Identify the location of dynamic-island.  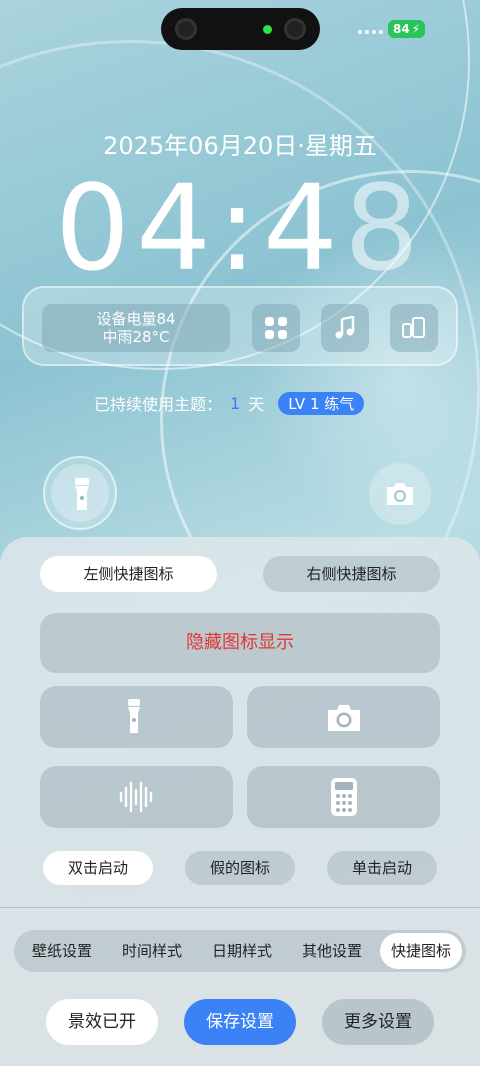
(240, 29).